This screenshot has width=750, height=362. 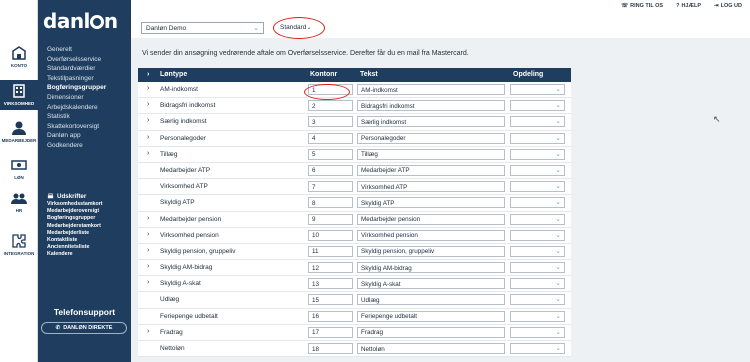 I want to click on udskrift-item: Medarbejderliste, so click(x=75, y=233).